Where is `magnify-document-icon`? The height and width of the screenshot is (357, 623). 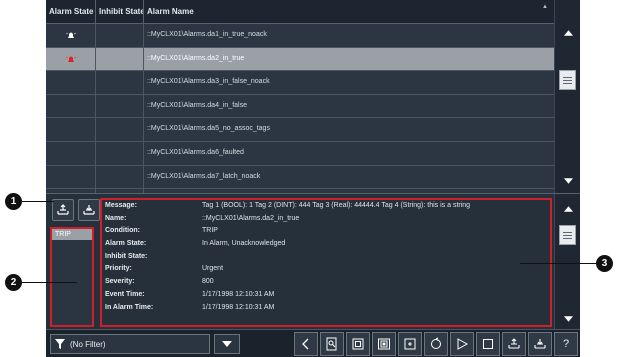
magnify-document-icon is located at coordinates (332, 344).